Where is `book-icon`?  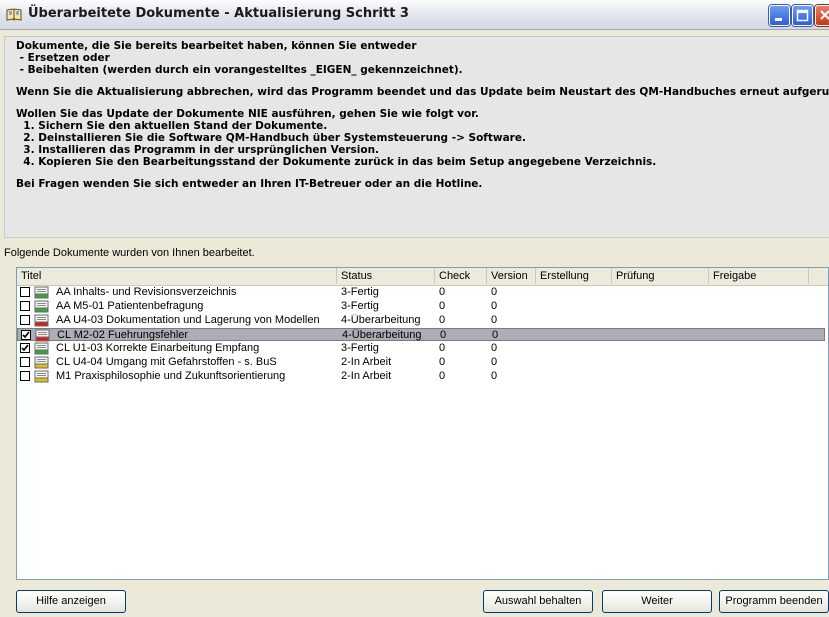 book-icon is located at coordinates (14, 14).